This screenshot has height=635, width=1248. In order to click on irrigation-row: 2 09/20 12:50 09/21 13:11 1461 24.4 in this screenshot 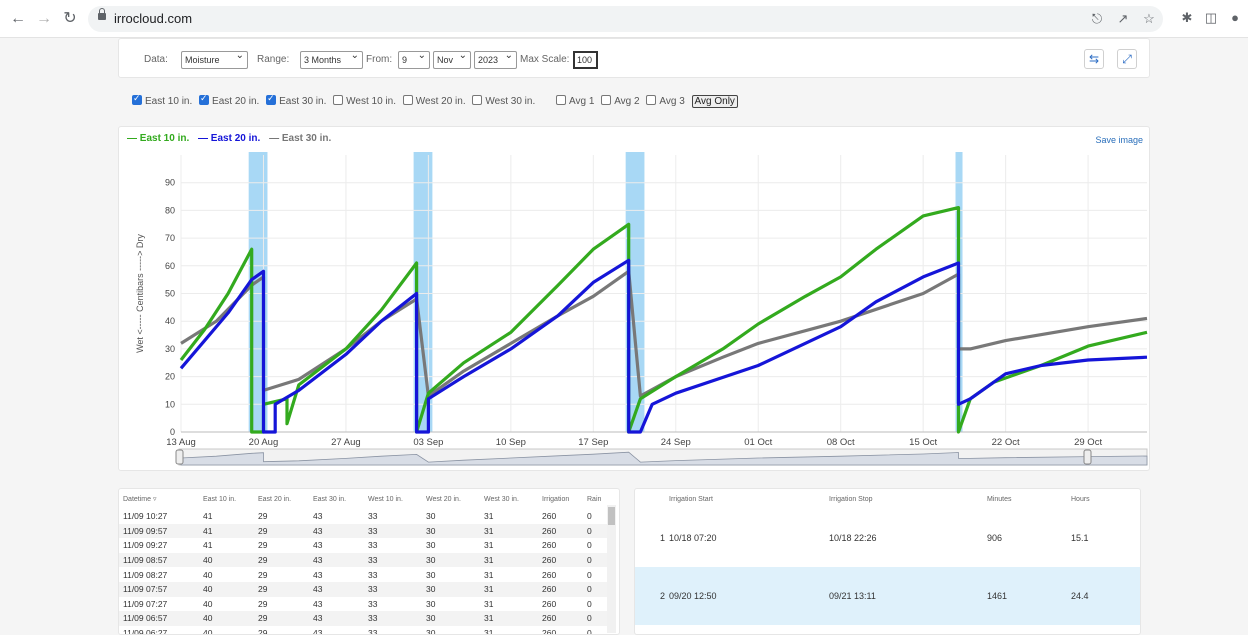, I will do `click(887, 596)`.